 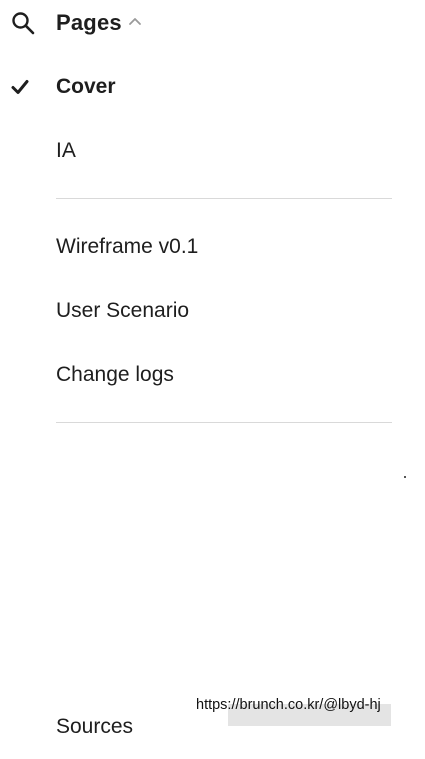 I want to click on page-item-label: Wireframe v0.1, so click(x=127, y=246).